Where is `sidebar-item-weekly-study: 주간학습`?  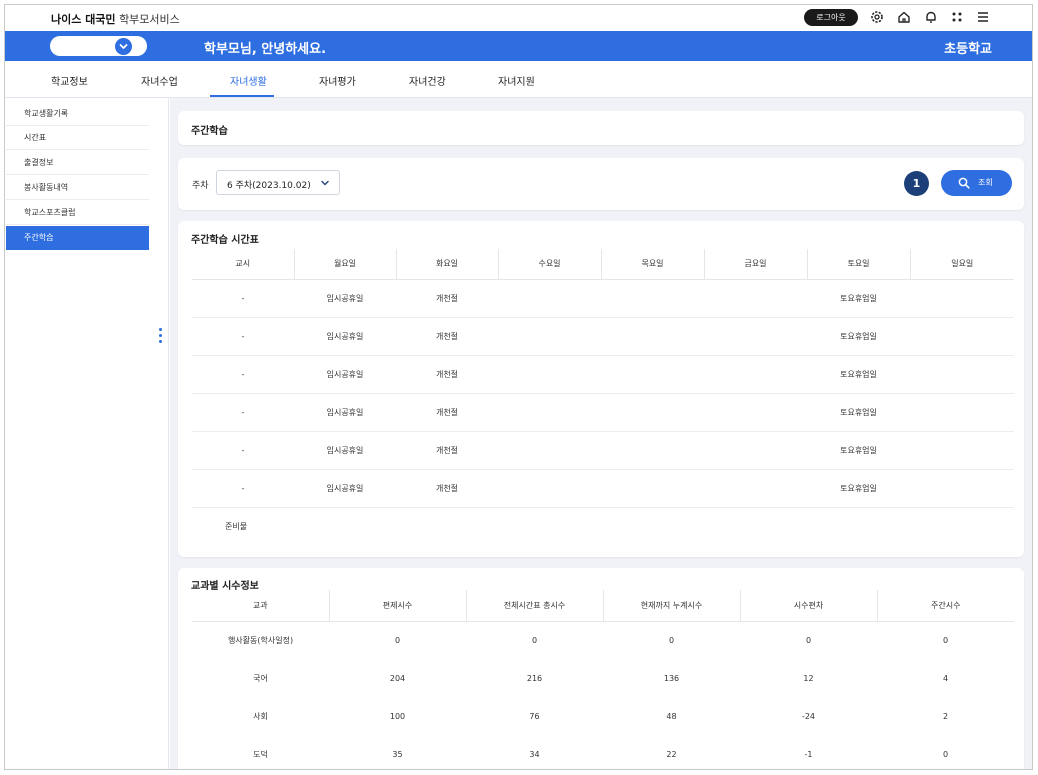 sidebar-item-weekly-study: 주간학습 is located at coordinates (77, 238).